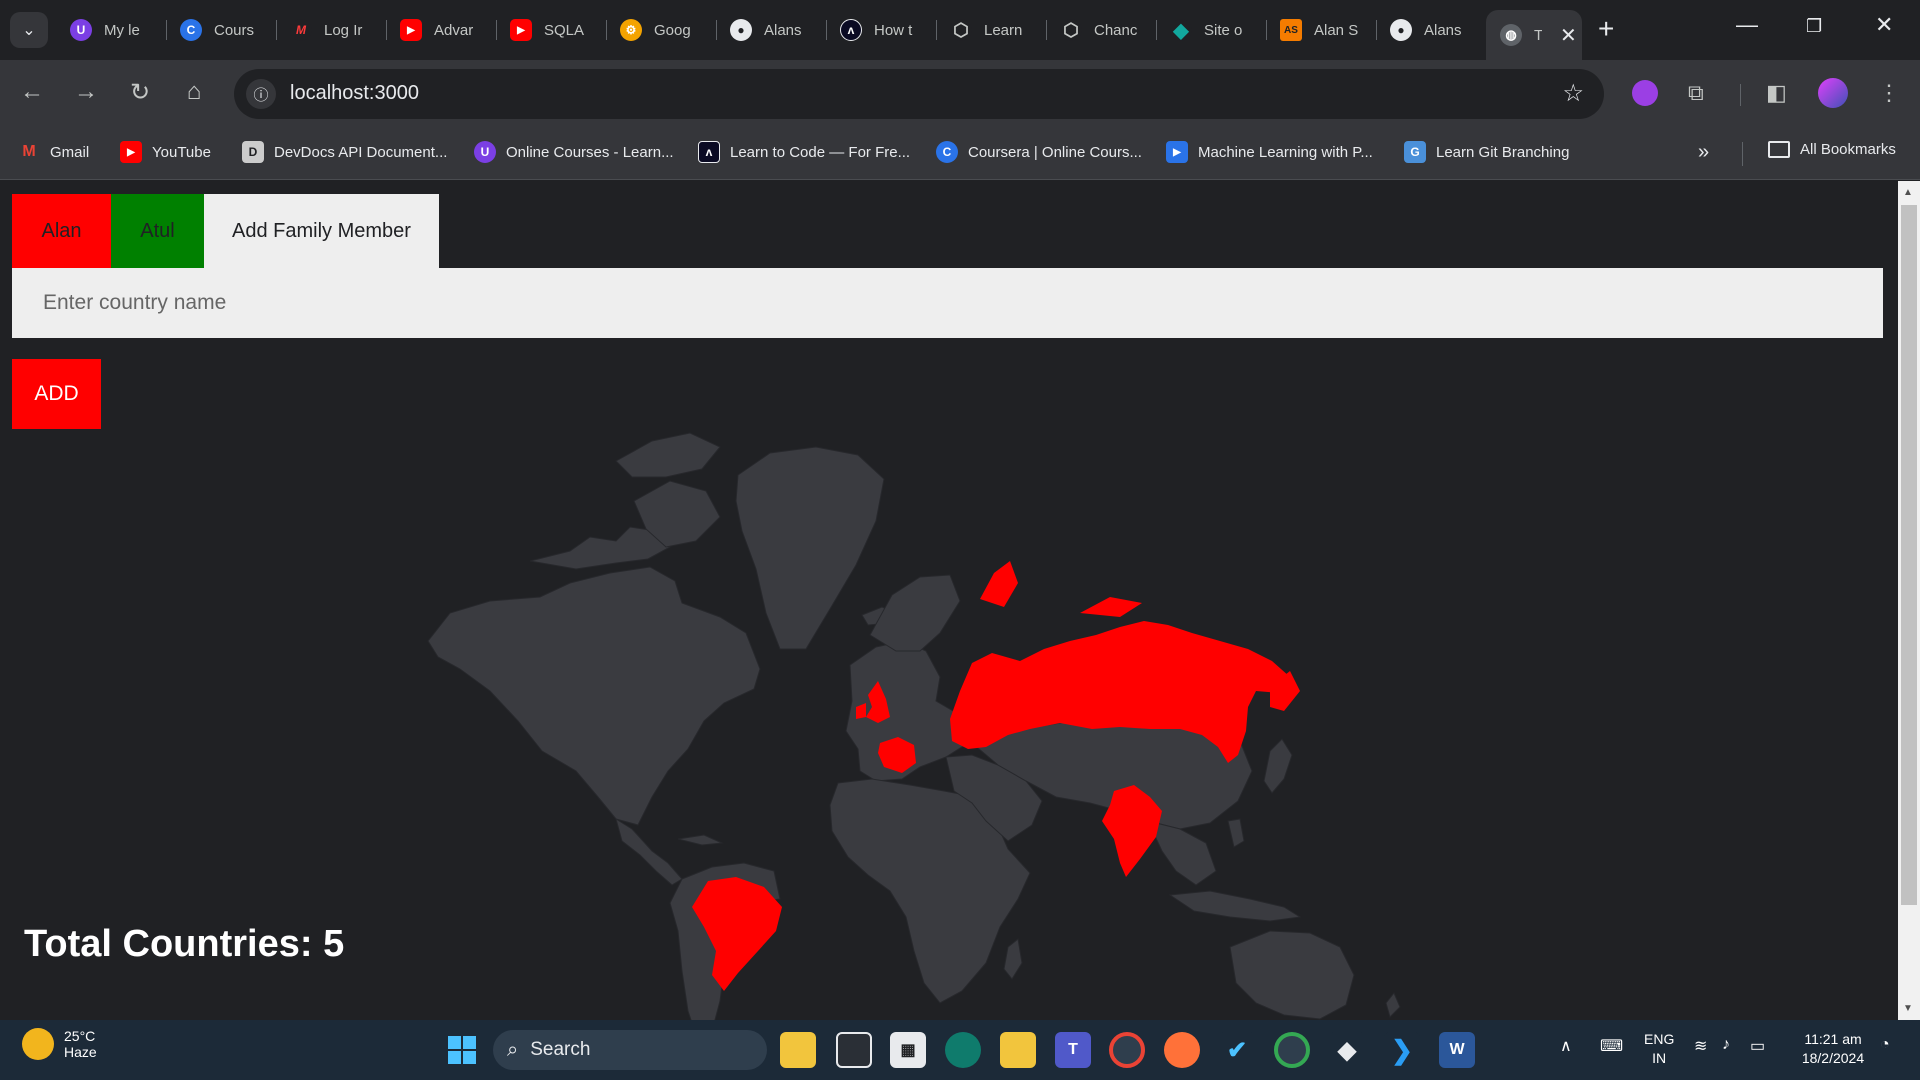 The width and height of the screenshot is (1920, 1080). I want to click on chrome-active-icon, so click(1127, 1050).